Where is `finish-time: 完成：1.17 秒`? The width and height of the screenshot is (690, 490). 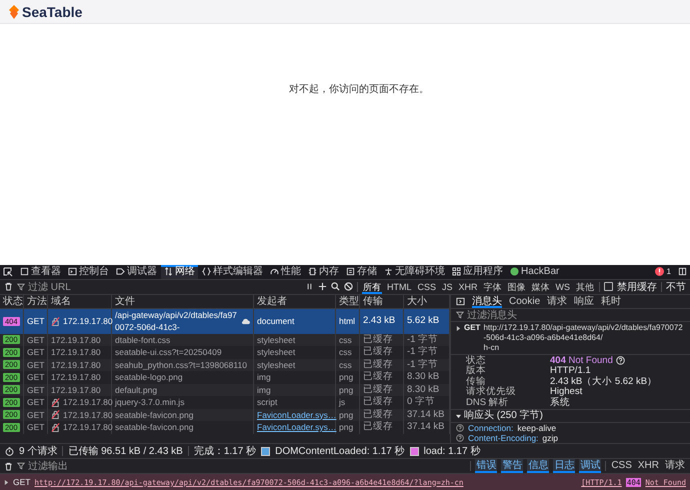 finish-time: 完成：1.17 秒 is located at coordinates (225, 451).